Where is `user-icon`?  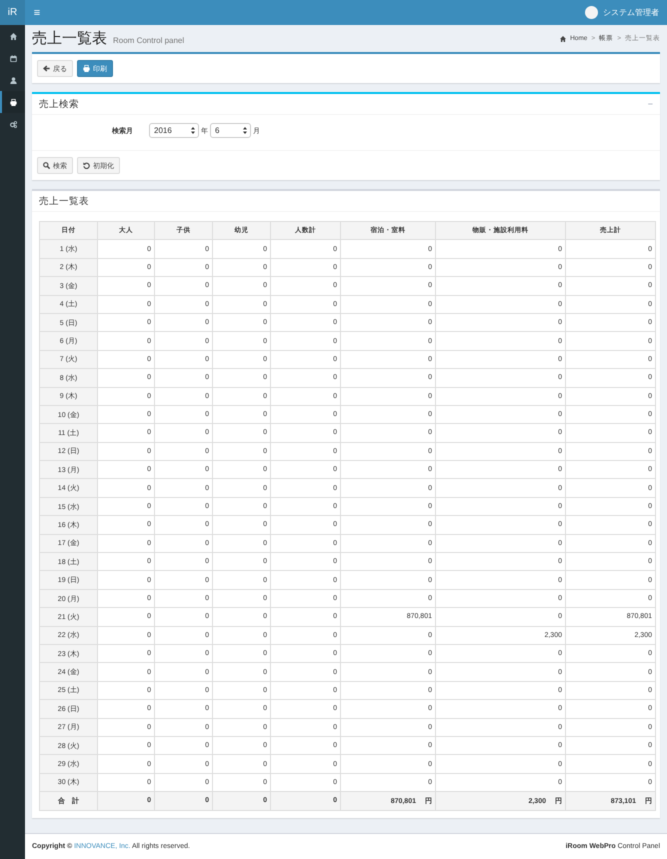
user-icon is located at coordinates (13, 80).